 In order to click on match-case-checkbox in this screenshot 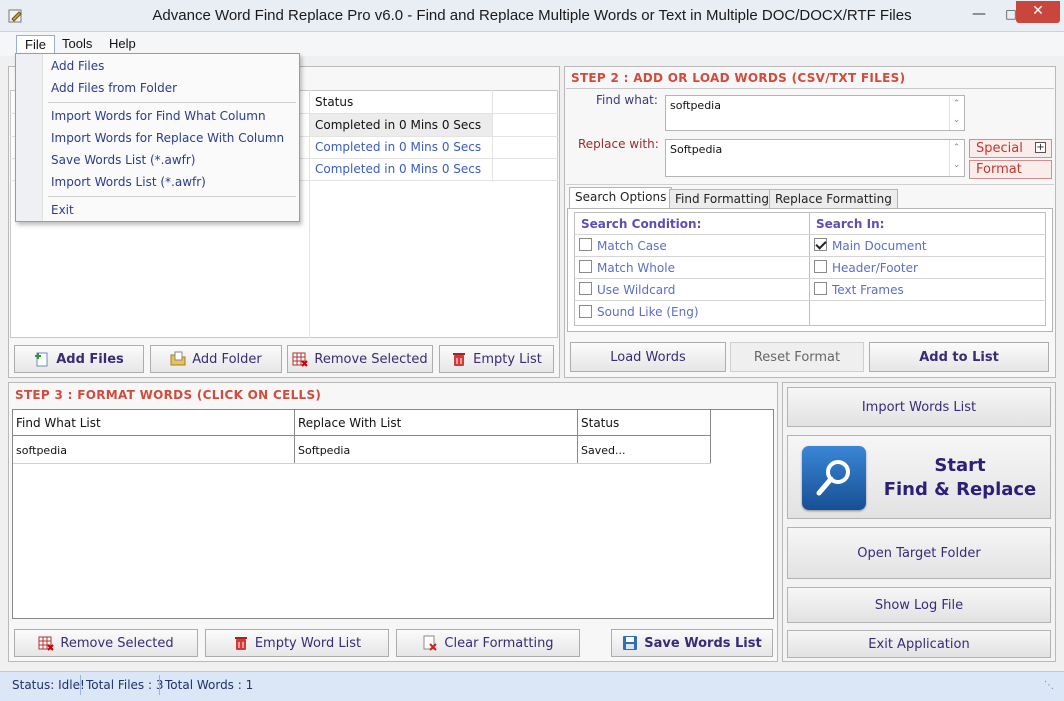, I will do `click(585, 244)`.